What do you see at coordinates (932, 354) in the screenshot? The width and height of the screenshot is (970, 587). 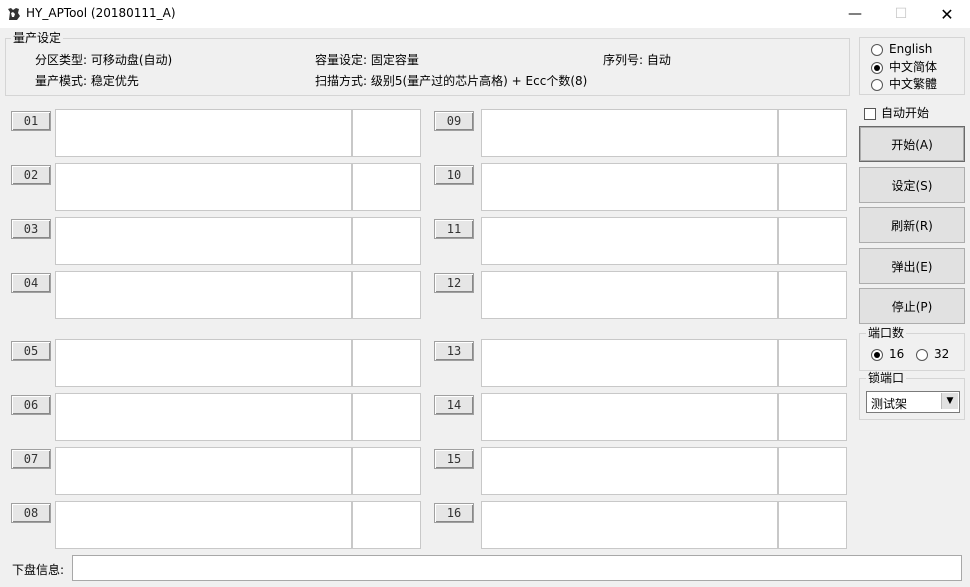 I see `port-count-option-32: 32` at bounding box center [932, 354].